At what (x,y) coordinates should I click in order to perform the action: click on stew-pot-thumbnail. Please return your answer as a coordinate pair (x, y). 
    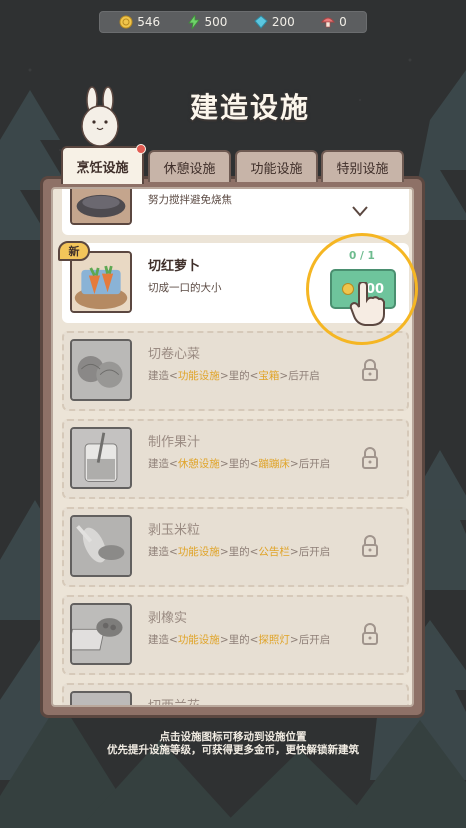
    Looking at the image, I should click on (101, 207).